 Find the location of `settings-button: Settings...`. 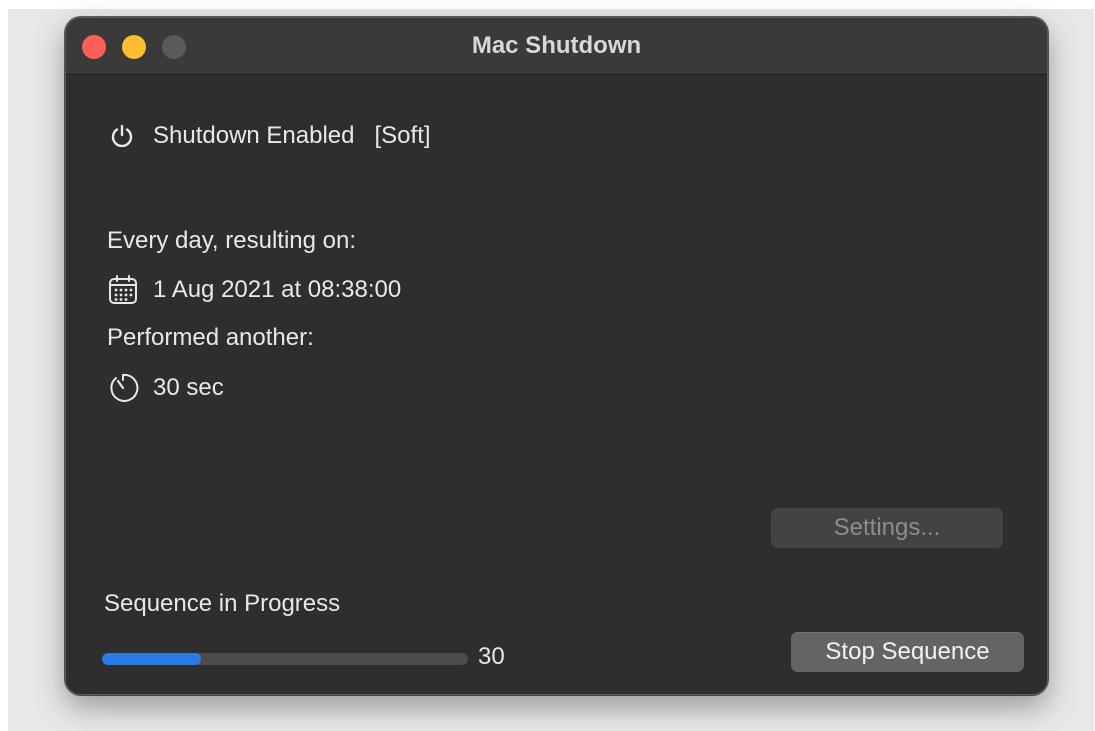

settings-button: Settings... is located at coordinates (887, 528).